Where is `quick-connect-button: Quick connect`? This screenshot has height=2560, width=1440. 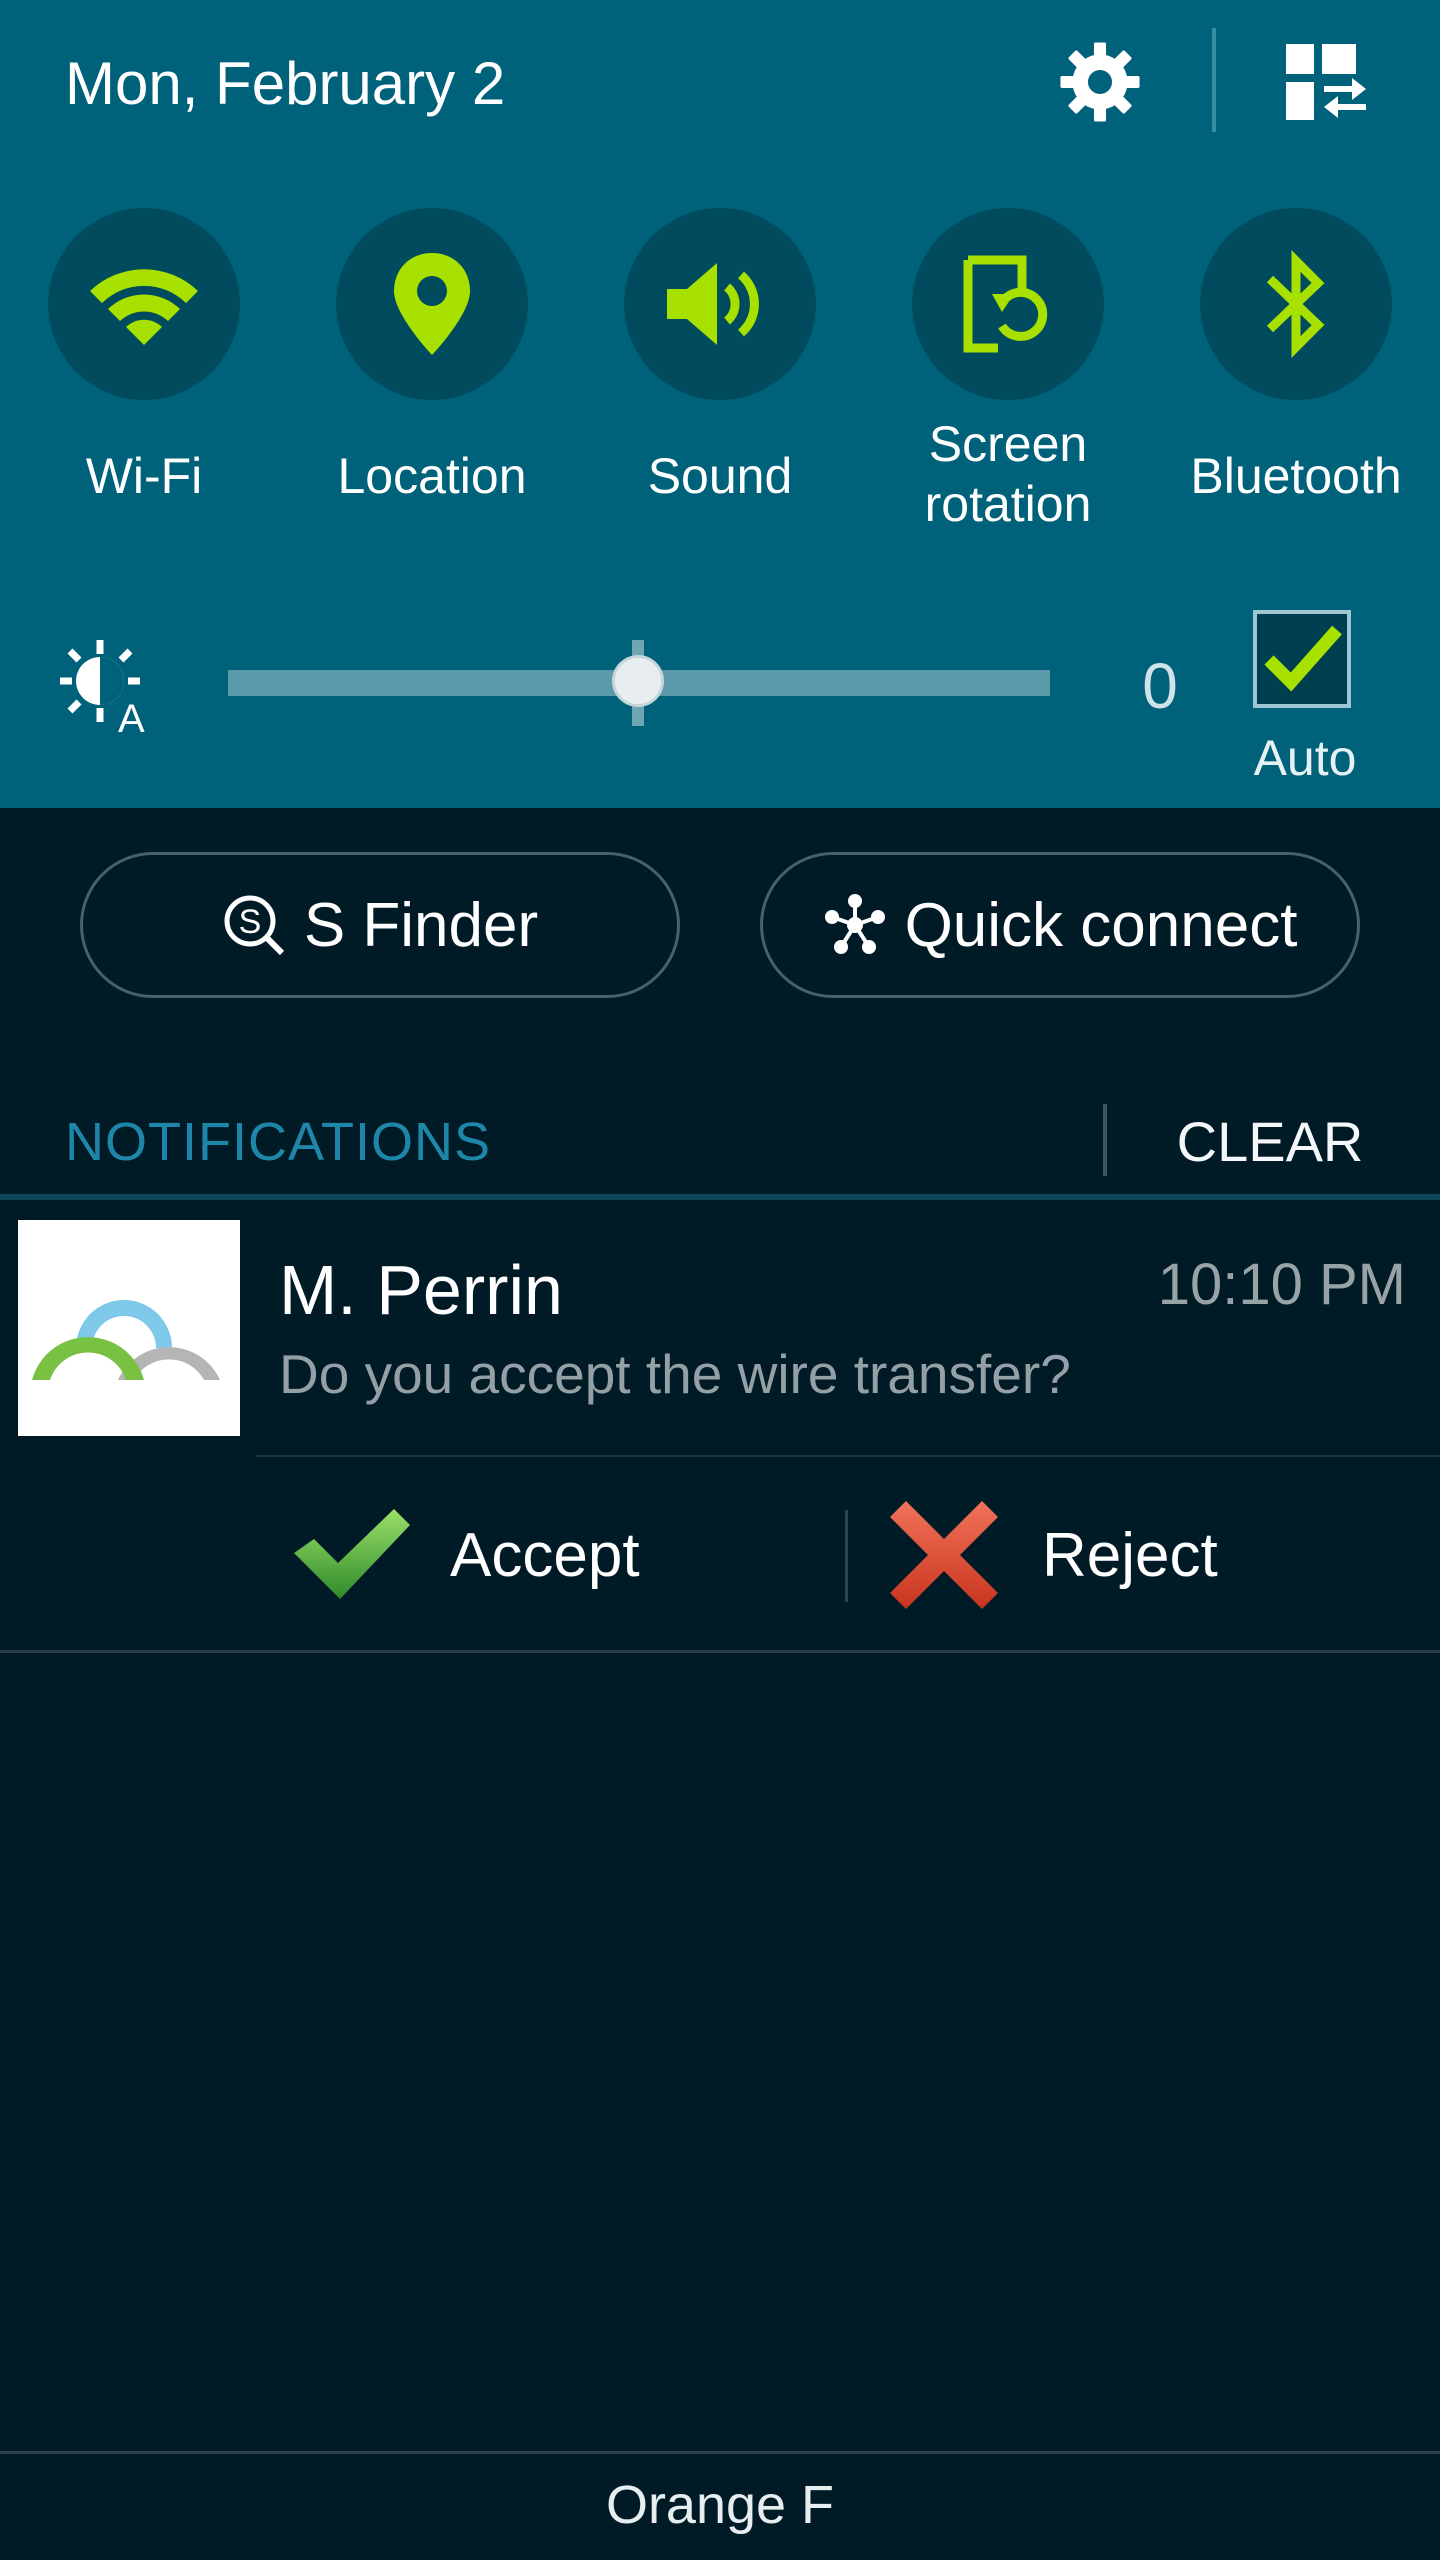
quick-connect-button: Quick connect is located at coordinates (1060, 925).